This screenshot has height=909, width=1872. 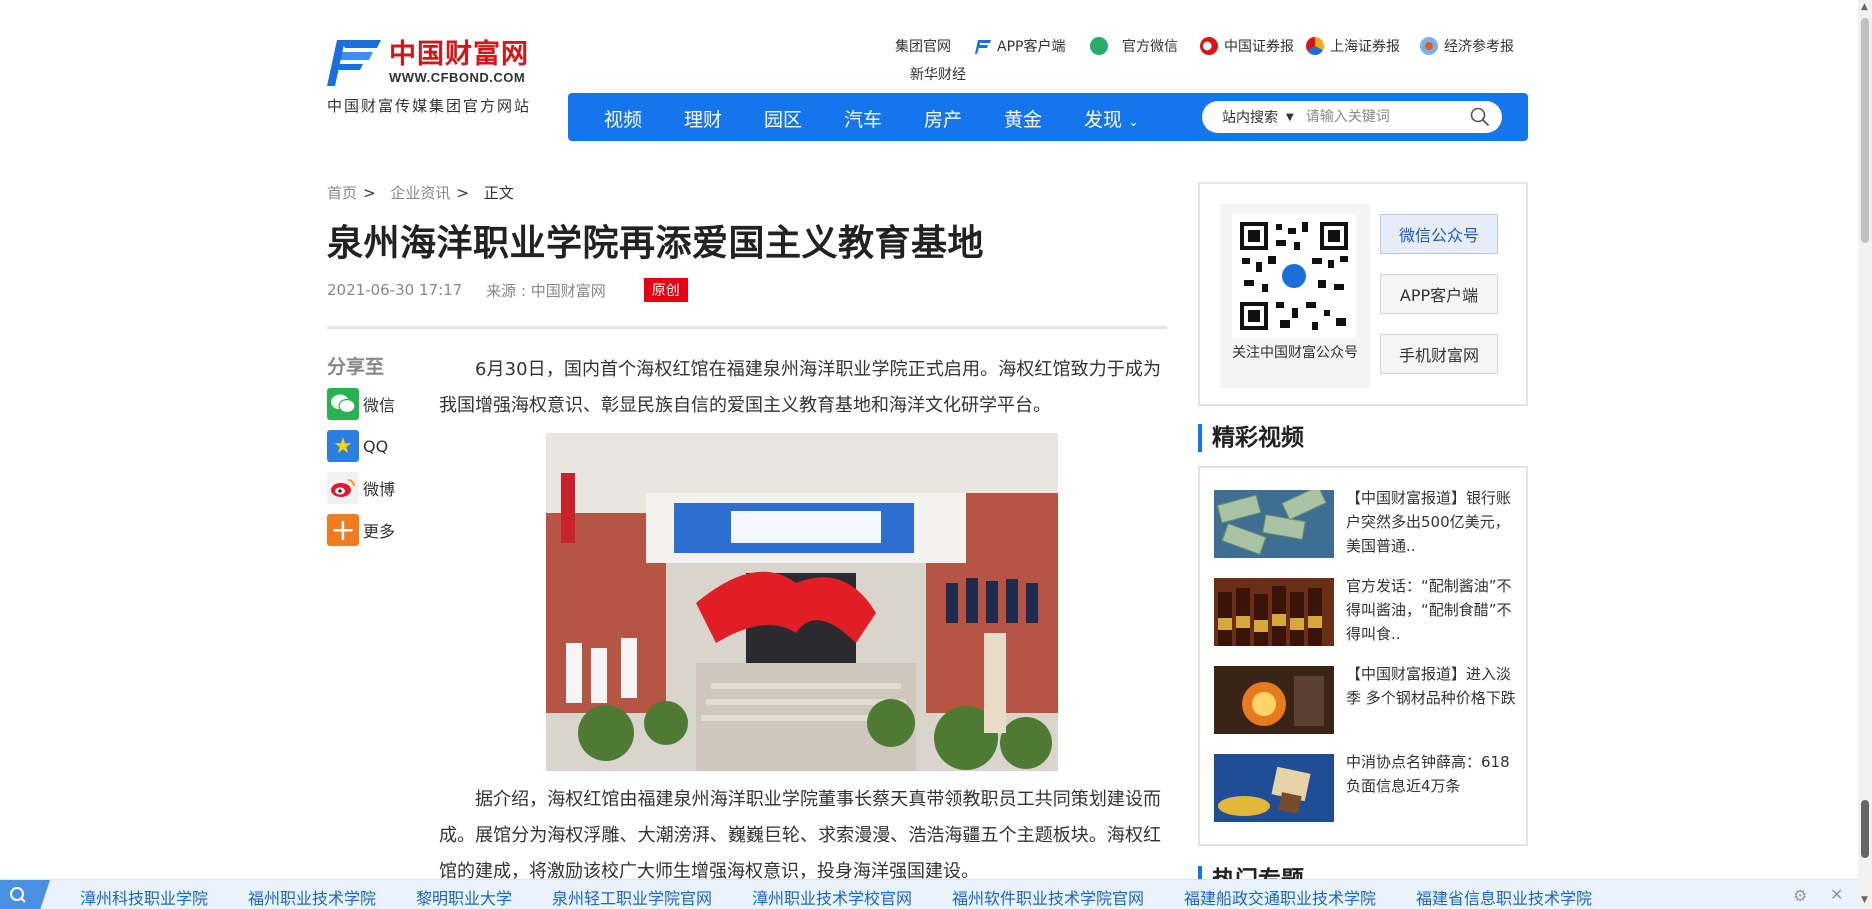 What do you see at coordinates (367, 488) in the screenshot?
I see `share-weibo: 微博` at bounding box center [367, 488].